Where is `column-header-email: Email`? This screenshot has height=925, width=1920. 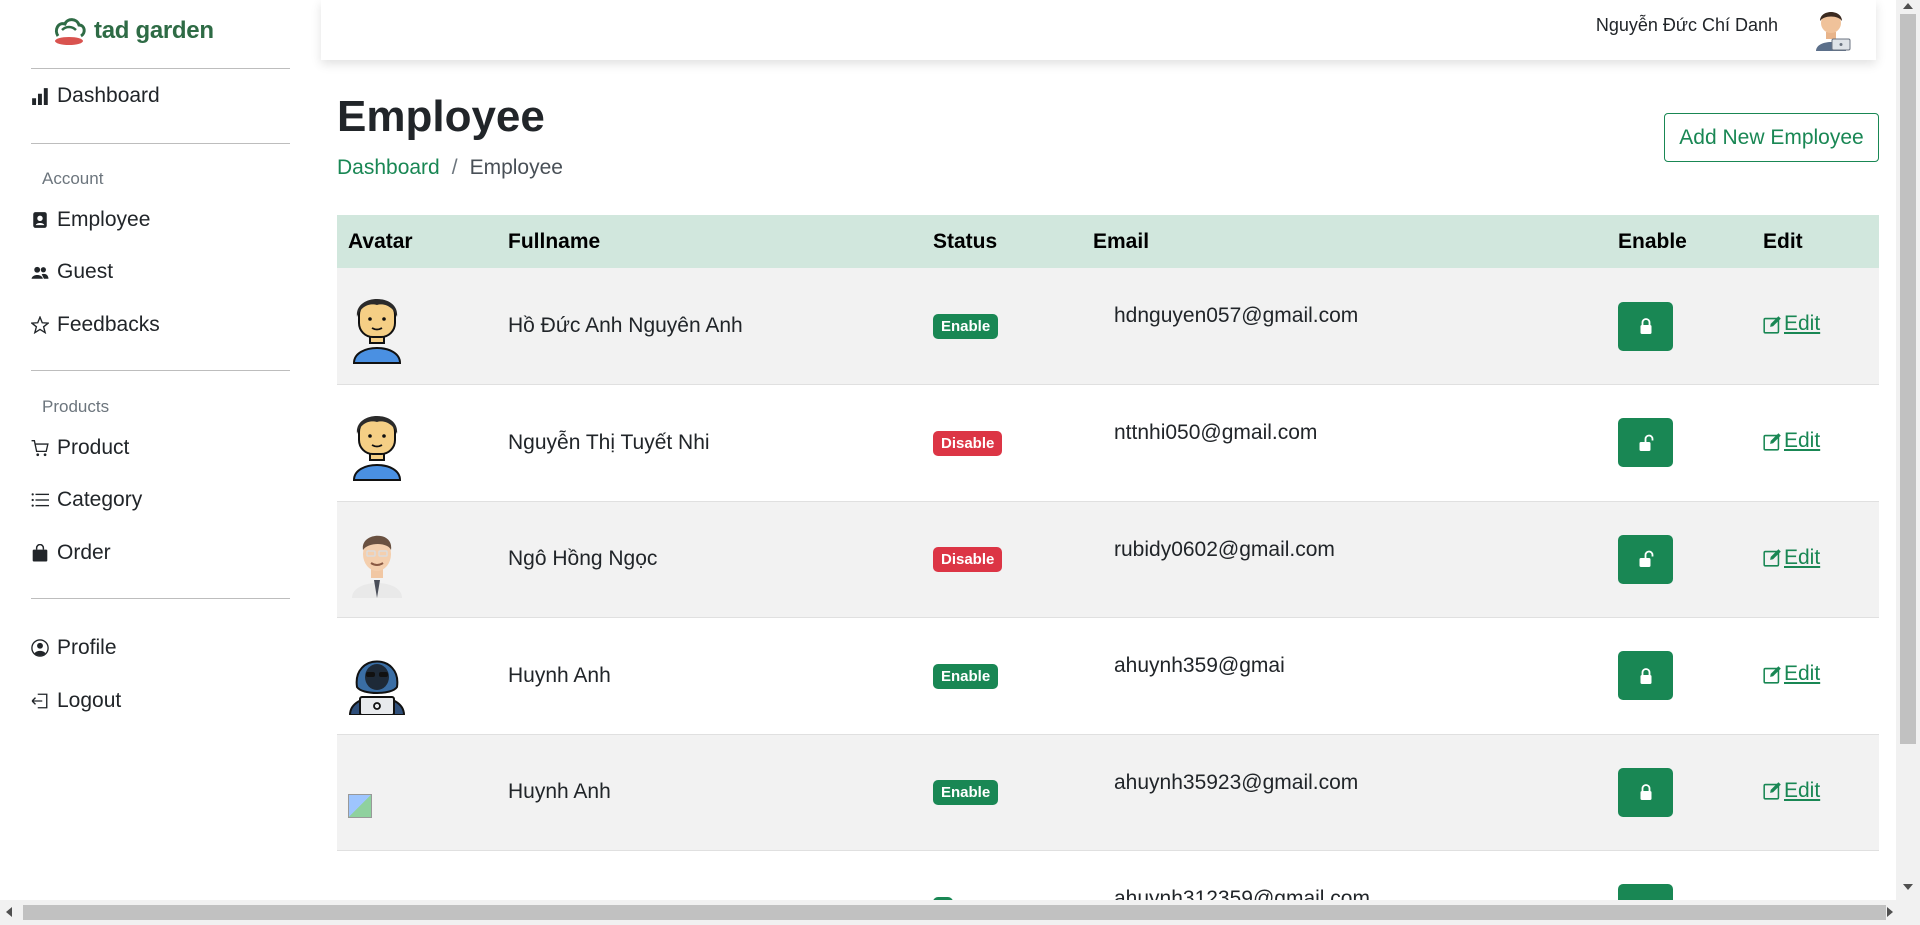 column-header-email: Email is located at coordinates (1344, 241).